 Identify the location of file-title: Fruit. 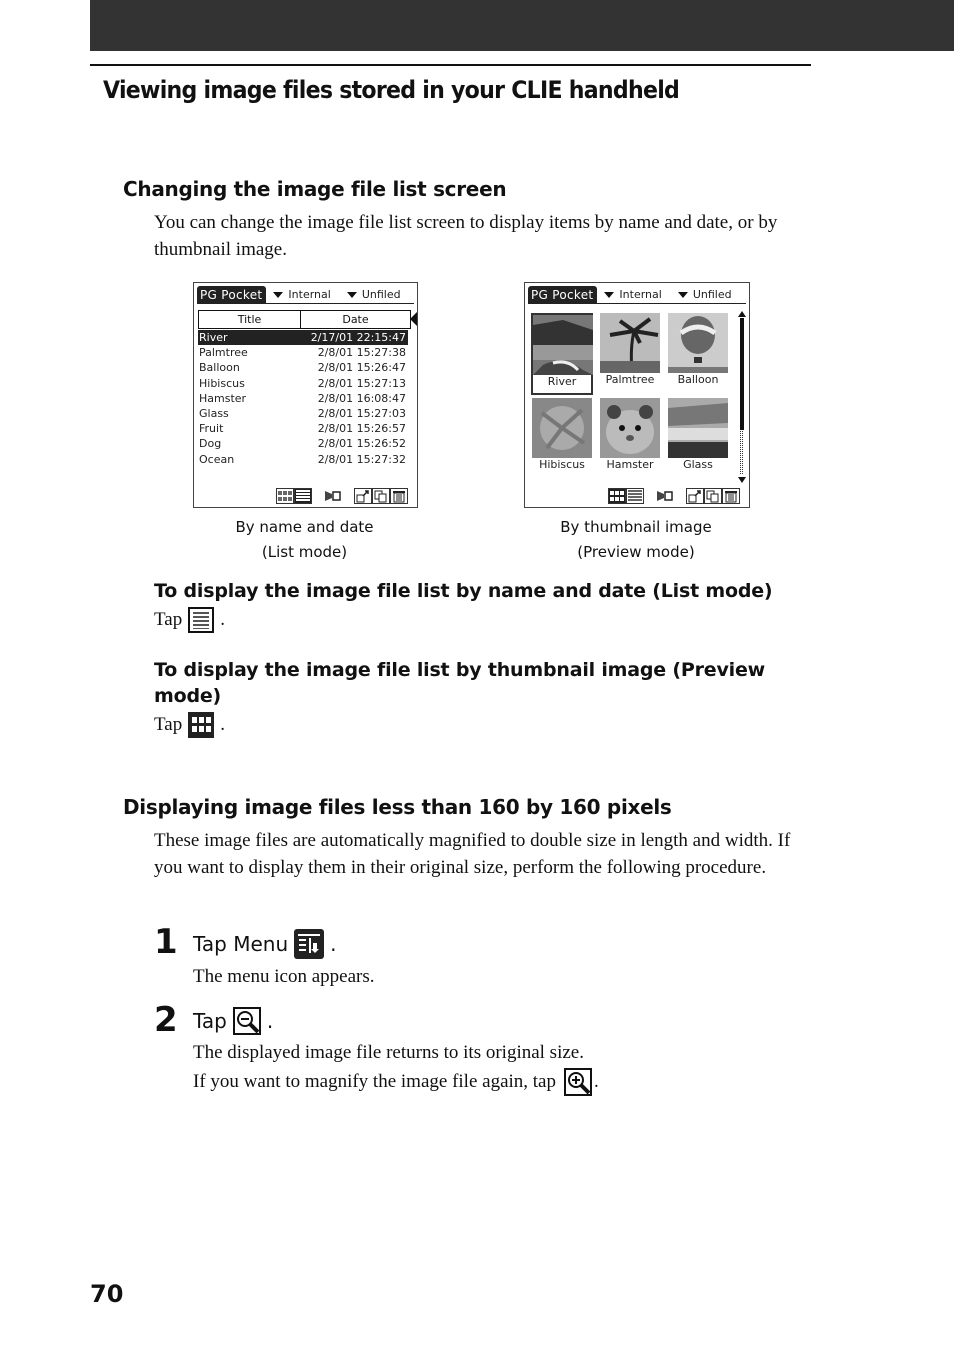
(211, 429).